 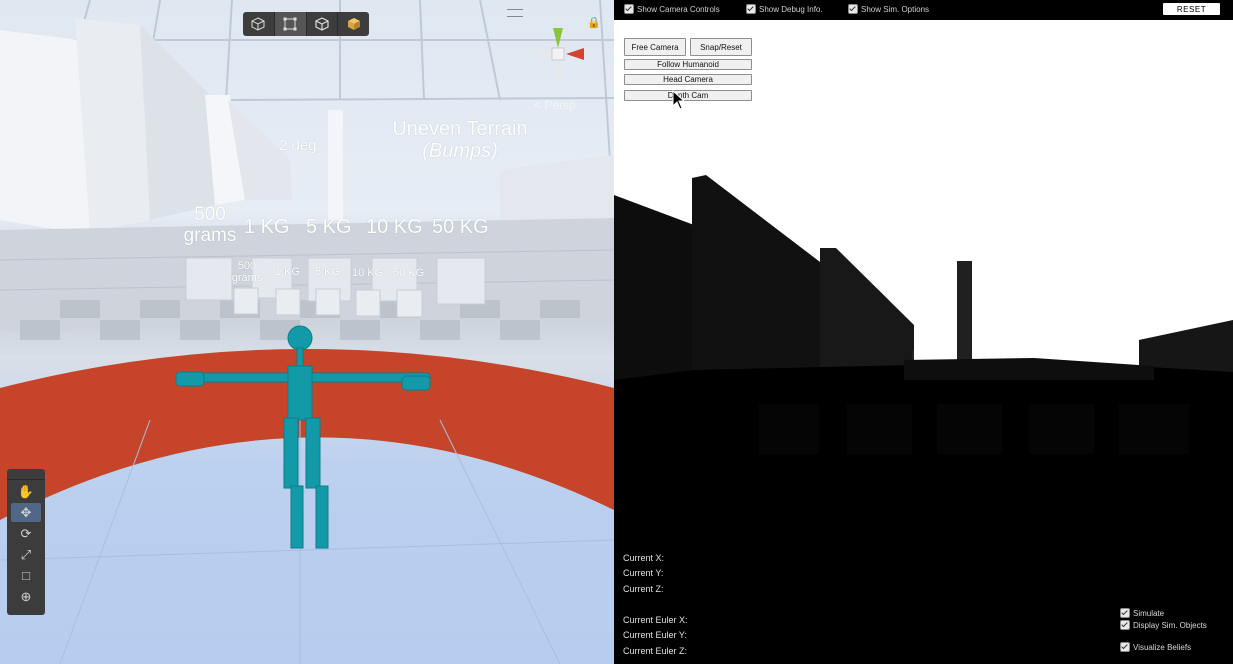 What do you see at coordinates (655, 47) in the screenshot?
I see `free-camera-button: Free Camera` at bounding box center [655, 47].